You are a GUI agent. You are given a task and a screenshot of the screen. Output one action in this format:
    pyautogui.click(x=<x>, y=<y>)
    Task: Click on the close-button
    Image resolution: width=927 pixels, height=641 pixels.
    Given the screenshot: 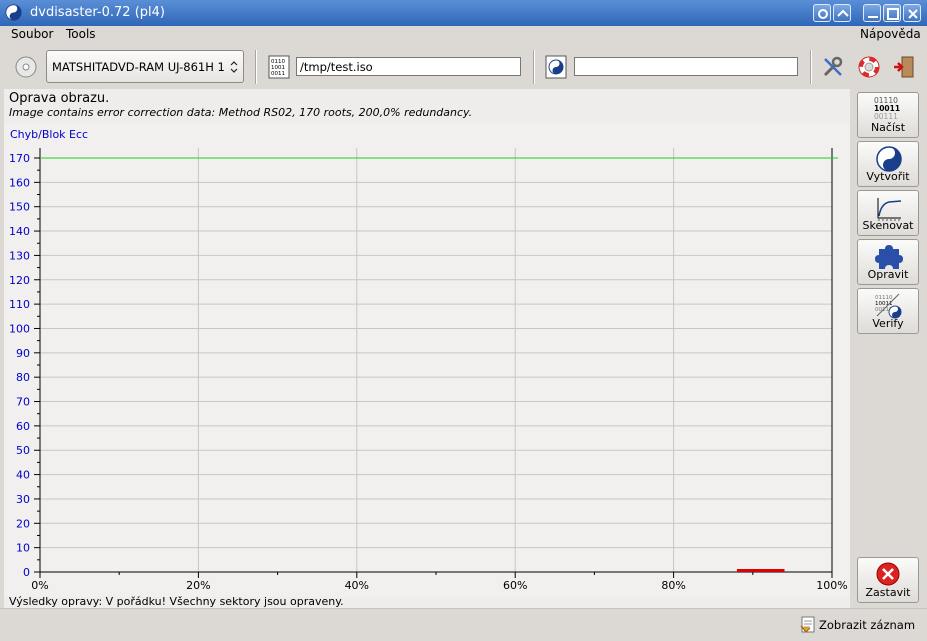 What is the action you would take?
    pyautogui.click(x=912, y=13)
    